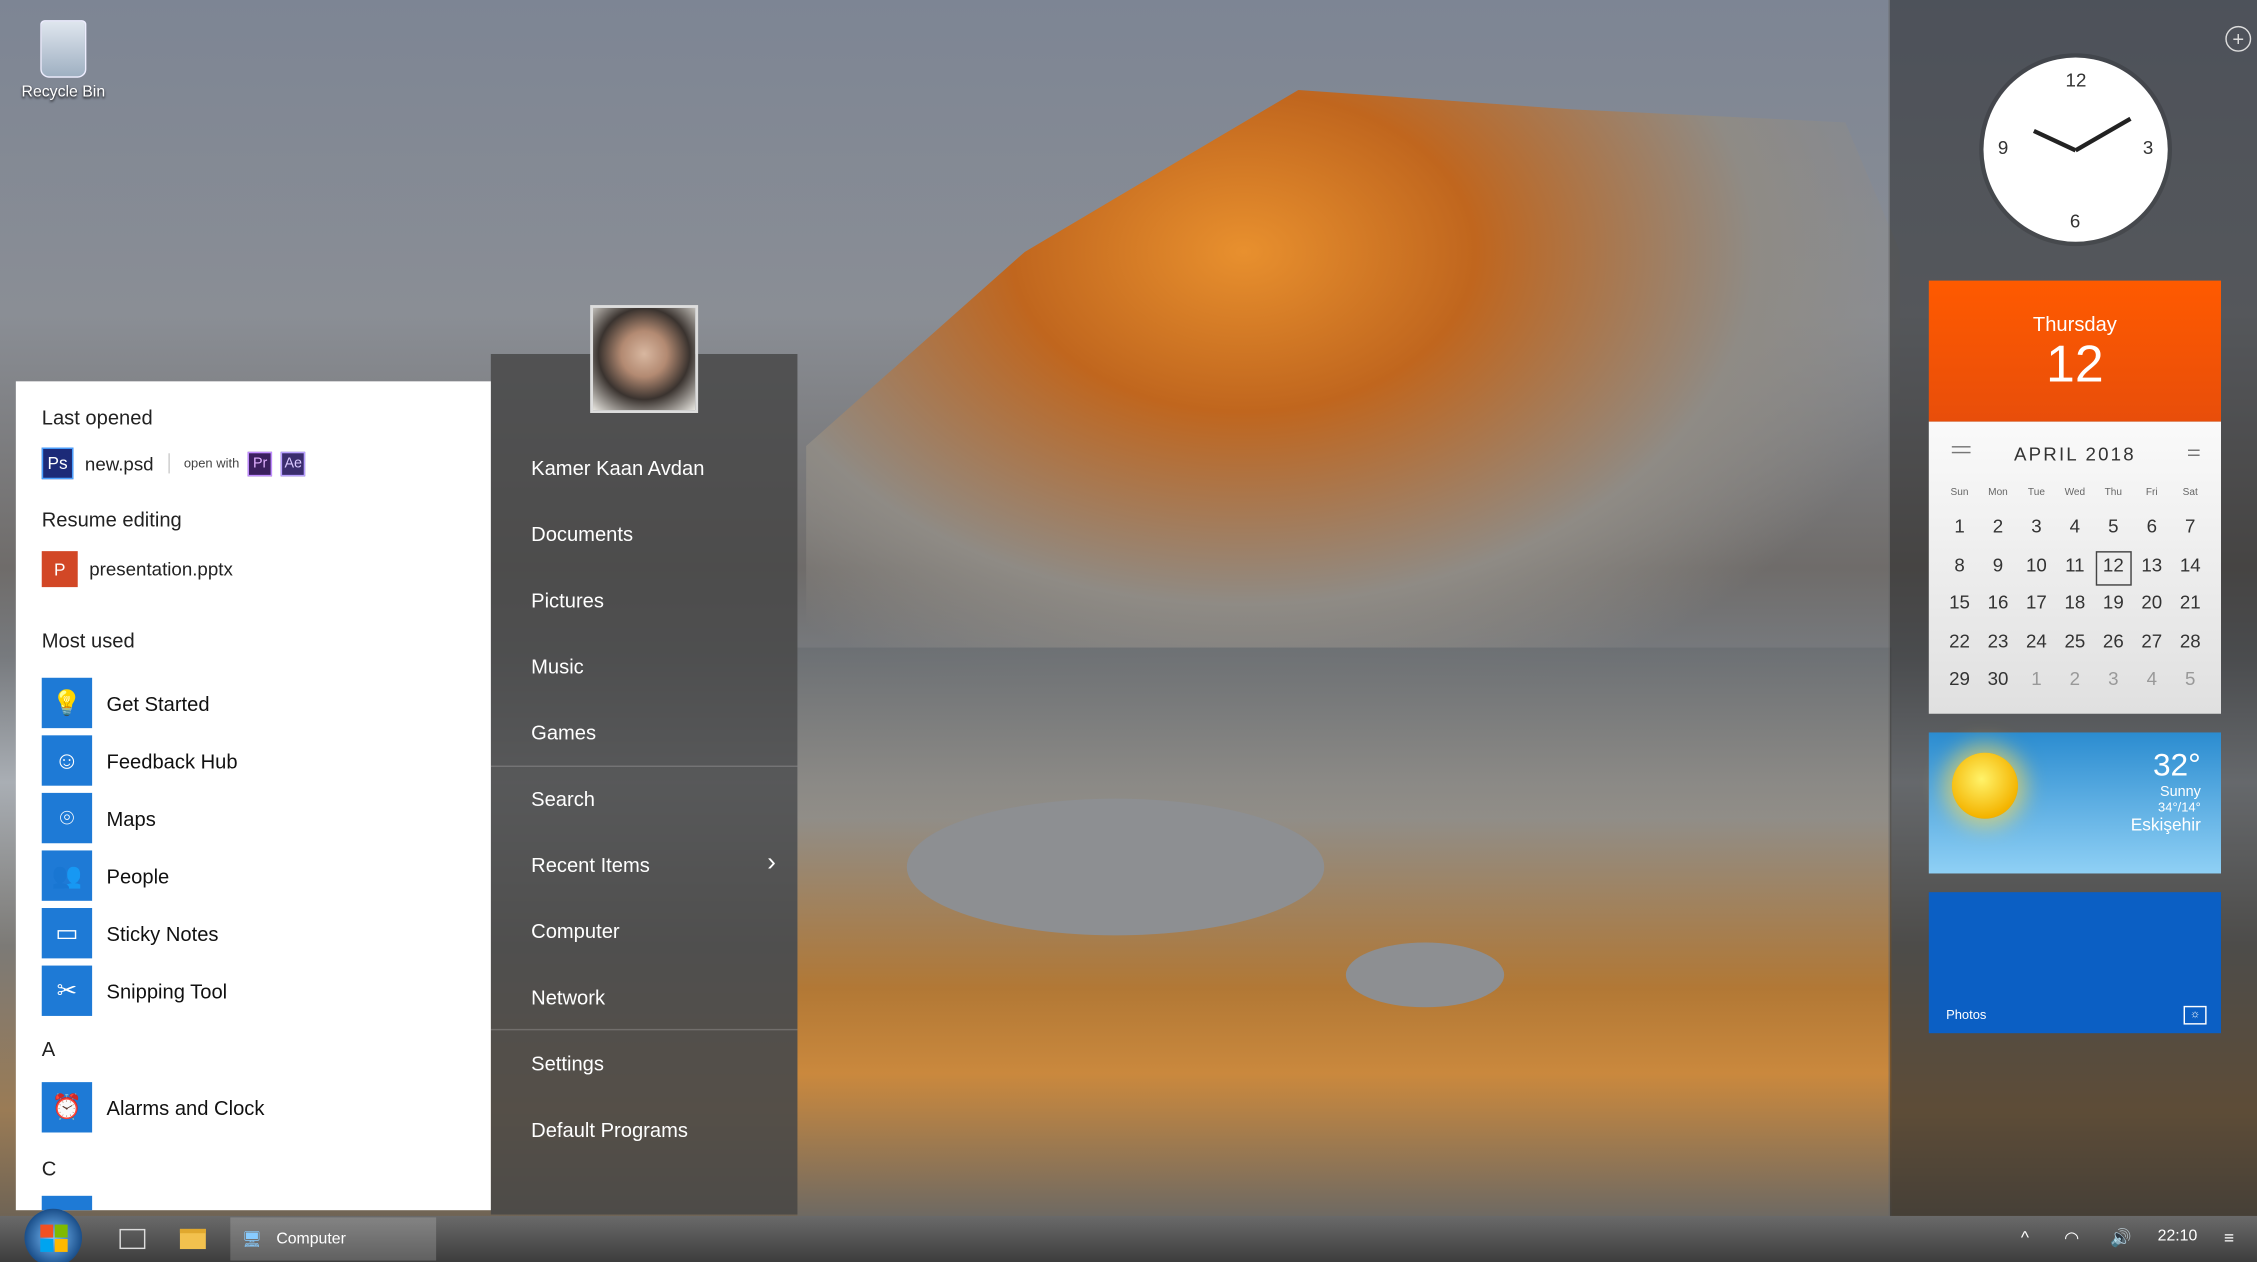  What do you see at coordinates (67, 990) in the screenshot?
I see `scissors-icon: ✂` at bounding box center [67, 990].